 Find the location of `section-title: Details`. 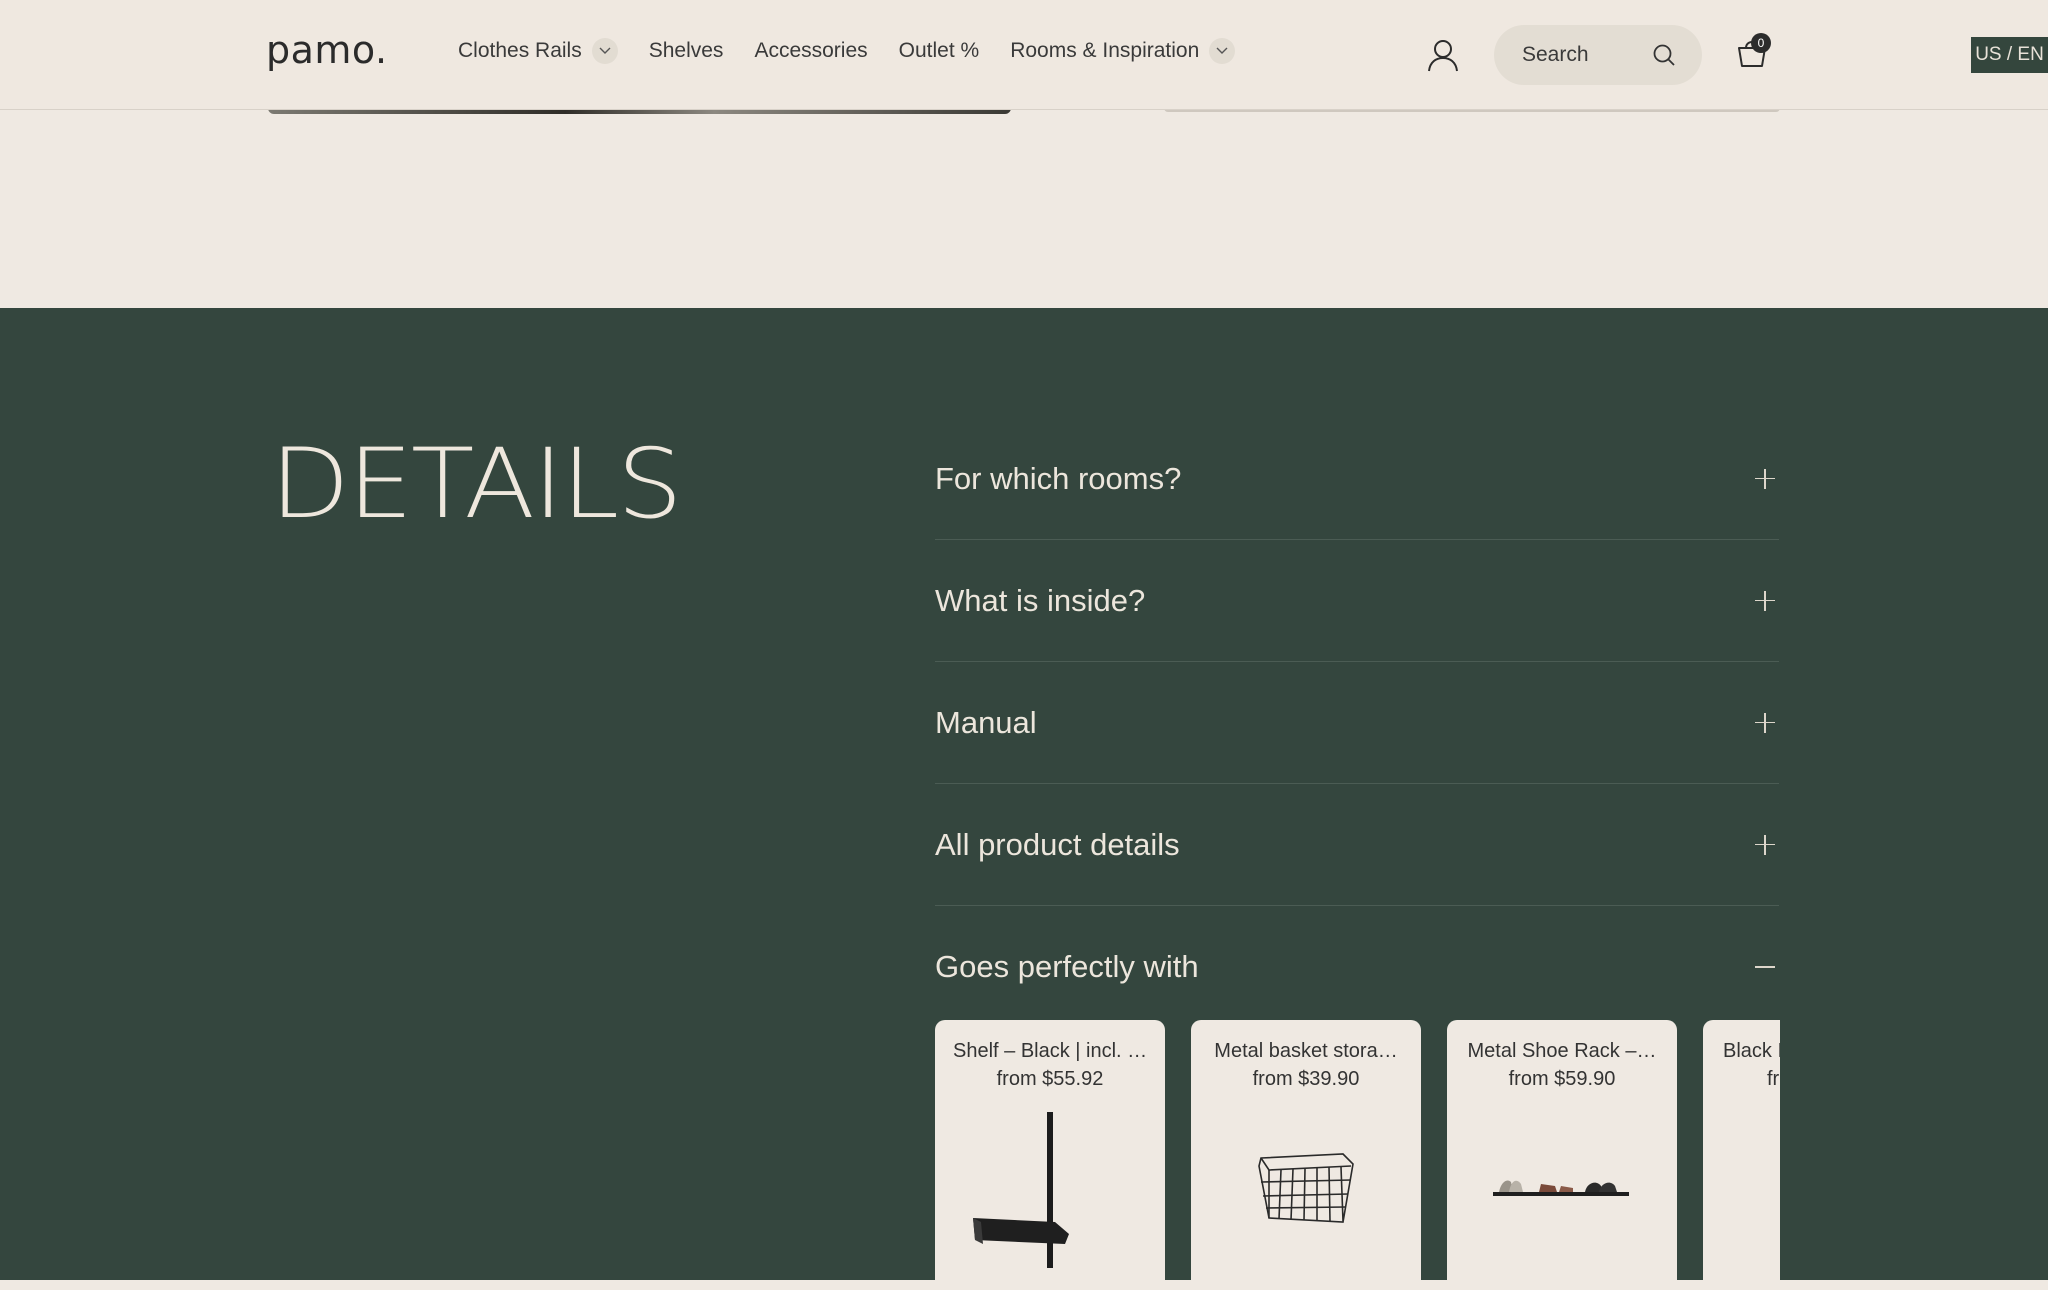

section-title: Details is located at coordinates (476, 484).